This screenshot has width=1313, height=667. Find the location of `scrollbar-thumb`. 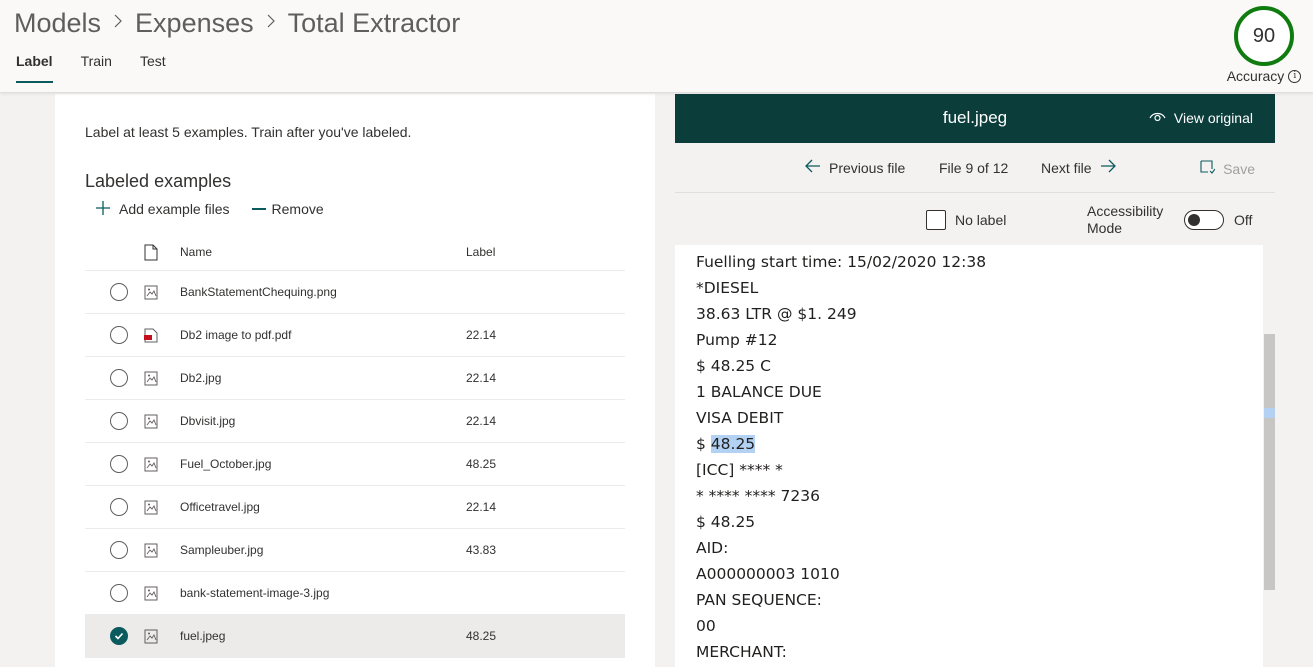

scrollbar-thumb is located at coordinates (1269, 462).